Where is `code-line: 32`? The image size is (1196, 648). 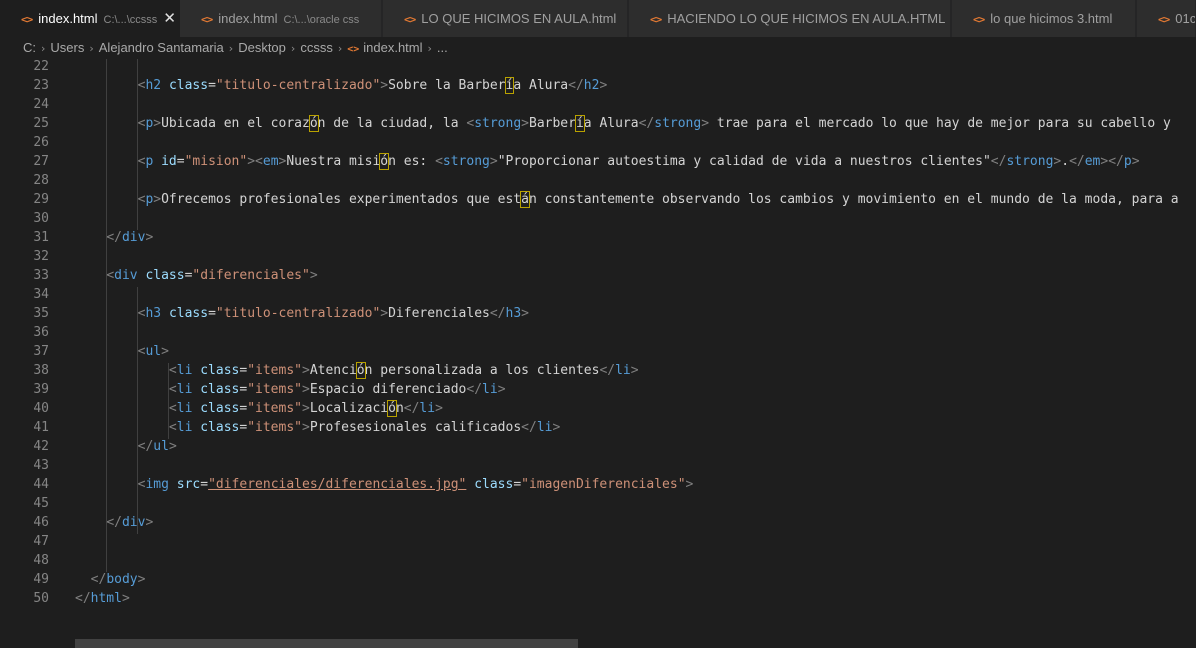 code-line: 32 is located at coordinates (598, 256).